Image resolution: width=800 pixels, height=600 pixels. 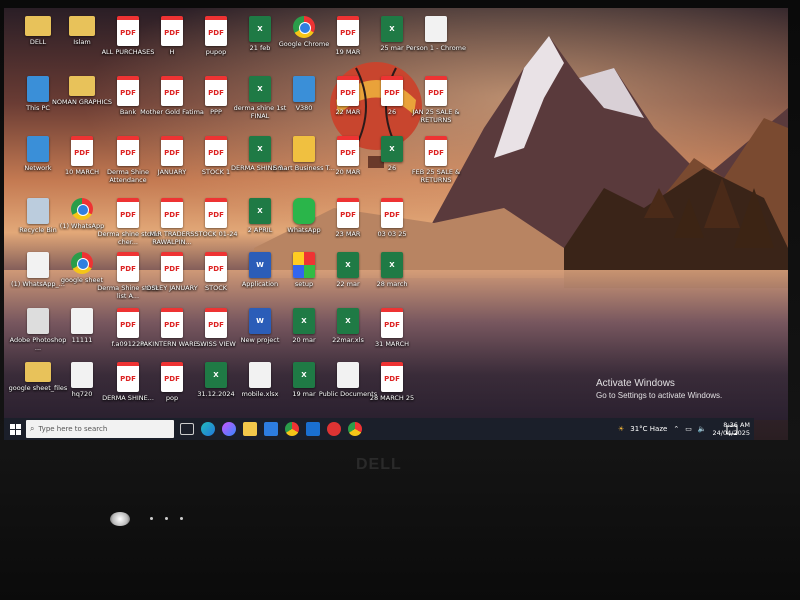 What do you see at coordinates (688, 429) in the screenshot?
I see `network-icon: ▭` at bounding box center [688, 429].